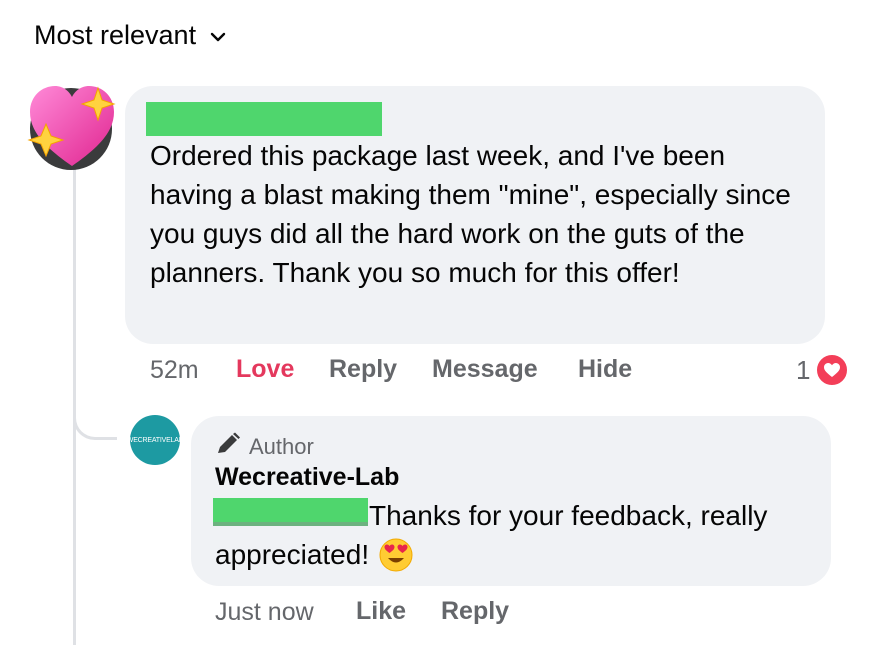 This screenshot has width=875, height=656. Describe the element at coordinates (363, 369) in the screenshot. I see `reply-button: Reply` at that location.